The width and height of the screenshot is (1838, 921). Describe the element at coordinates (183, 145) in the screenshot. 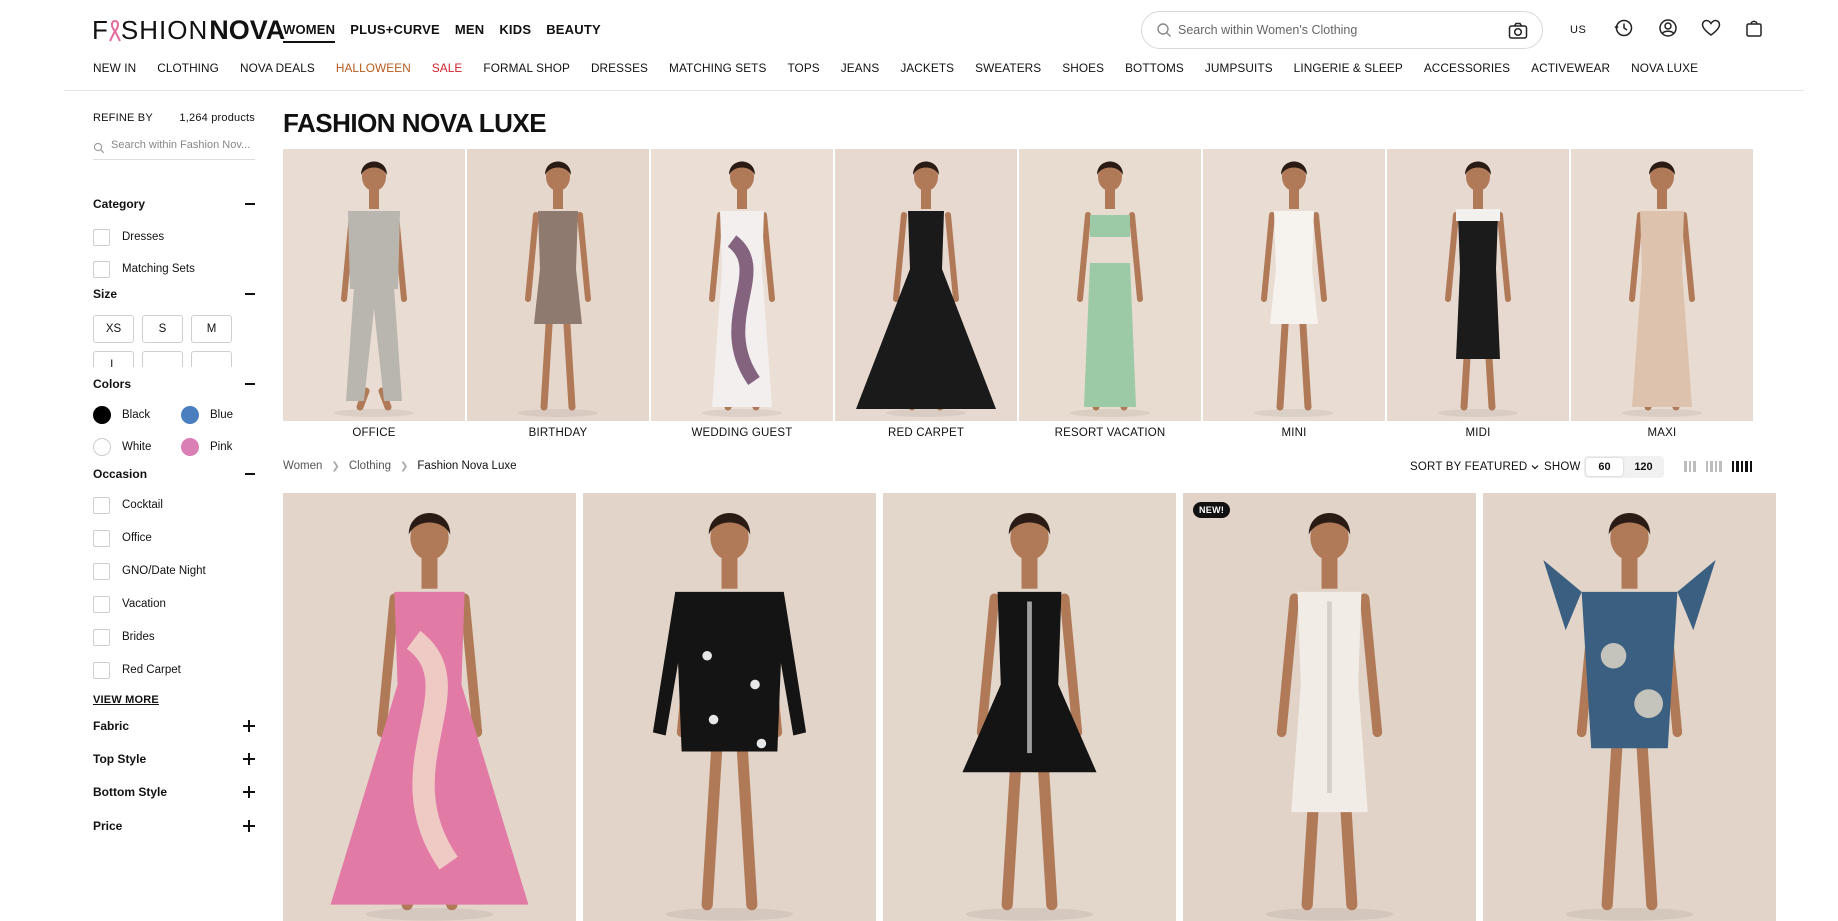

I see `filter-search-input` at that location.